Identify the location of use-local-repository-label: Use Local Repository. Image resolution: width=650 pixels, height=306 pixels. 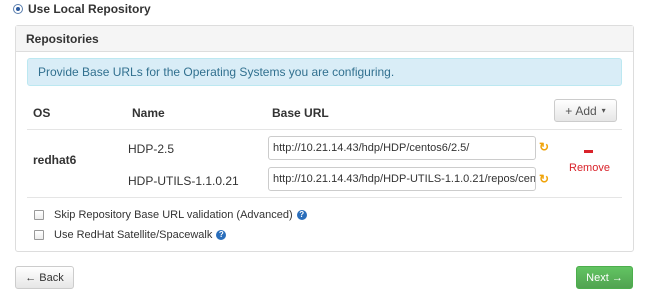
(89, 9).